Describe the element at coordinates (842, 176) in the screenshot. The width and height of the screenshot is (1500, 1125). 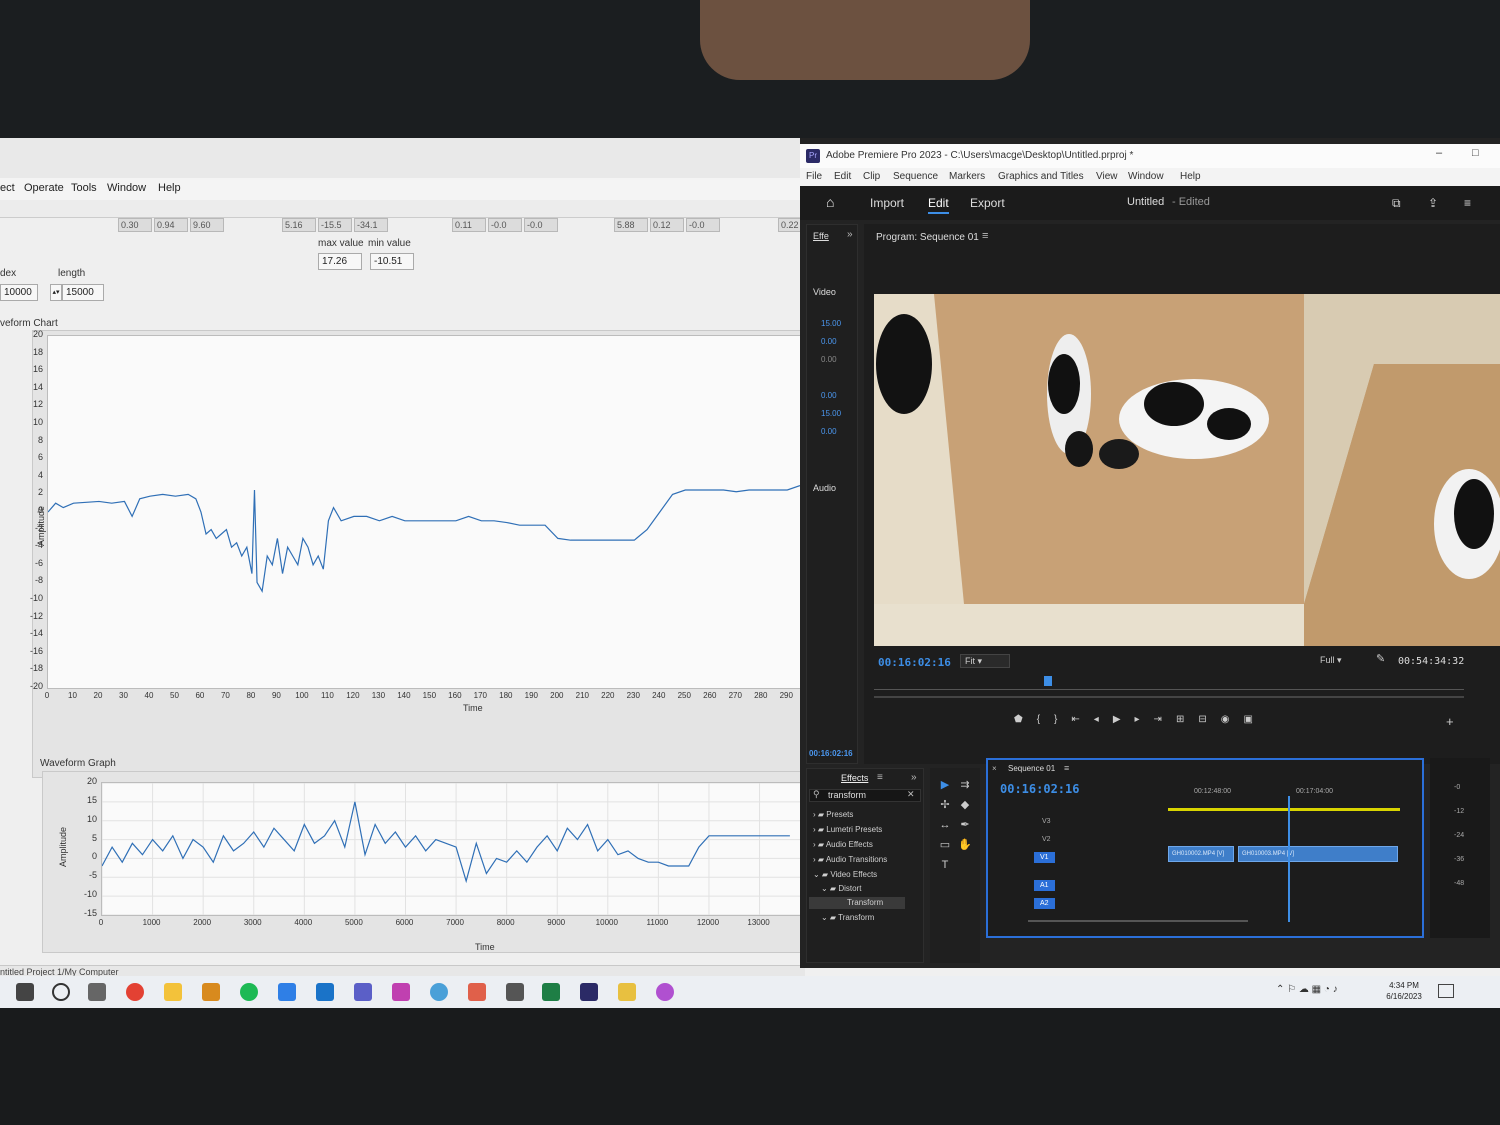
I see `menu-edit: Edit` at that location.